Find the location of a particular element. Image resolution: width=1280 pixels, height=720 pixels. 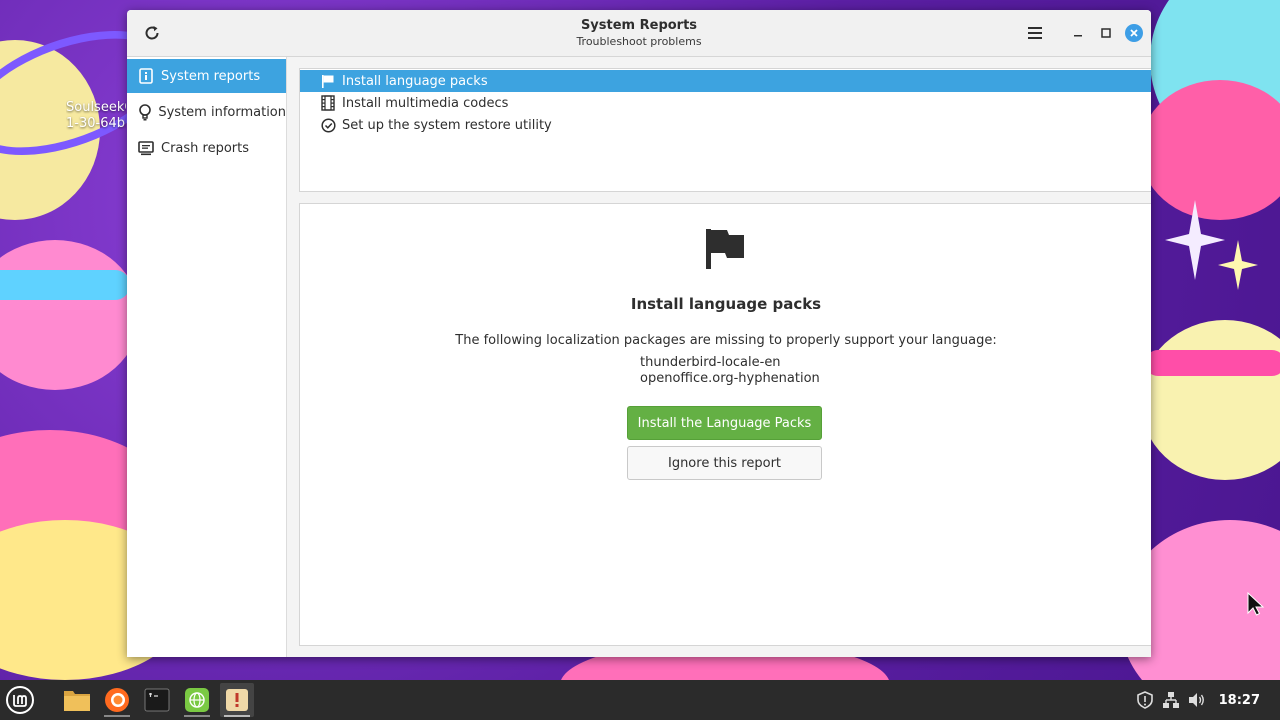

wallpaper-right-planet is located at coordinates (1210, 400).